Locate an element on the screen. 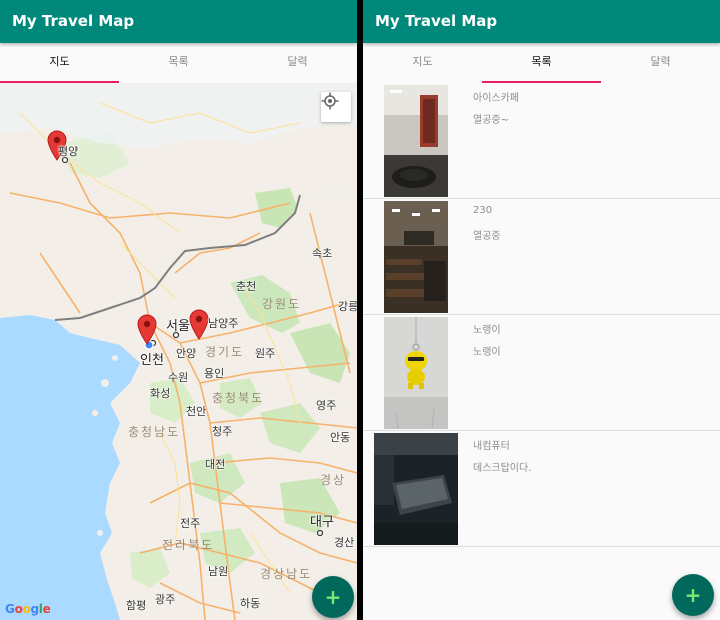  map-label: 천안 is located at coordinates (196, 411).